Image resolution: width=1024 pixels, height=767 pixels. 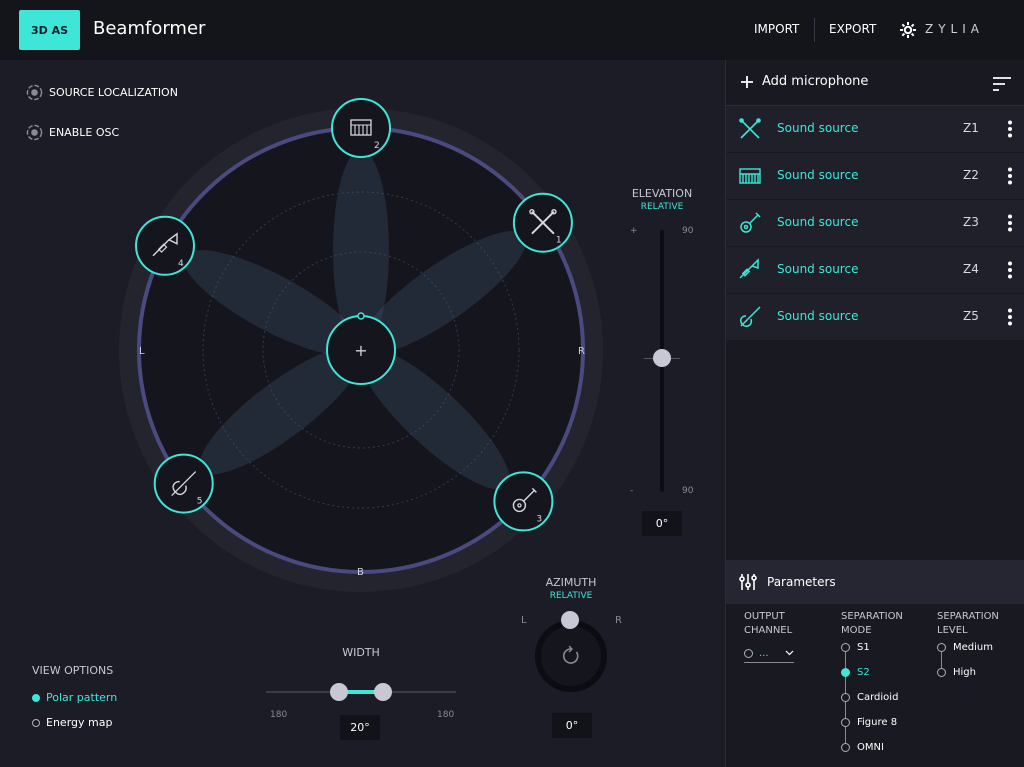 What do you see at coordinates (875, 270) in the screenshot?
I see `sound-source-item: Sound source Z4` at bounding box center [875, 270].